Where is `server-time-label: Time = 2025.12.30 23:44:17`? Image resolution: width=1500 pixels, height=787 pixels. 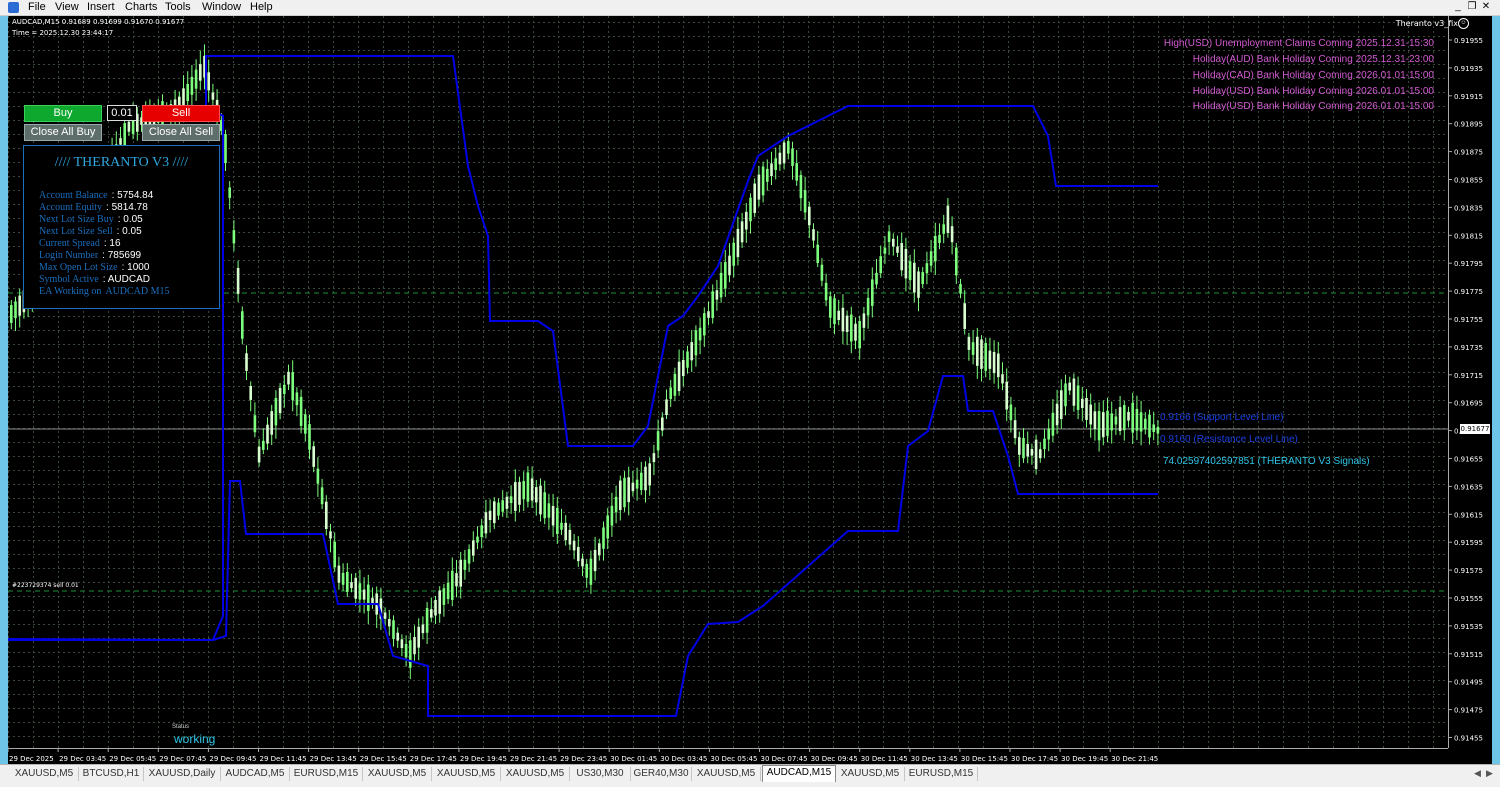
server-time-label: Time = 2025.12.30 23:44:17 is located at coordinates (63, 33).